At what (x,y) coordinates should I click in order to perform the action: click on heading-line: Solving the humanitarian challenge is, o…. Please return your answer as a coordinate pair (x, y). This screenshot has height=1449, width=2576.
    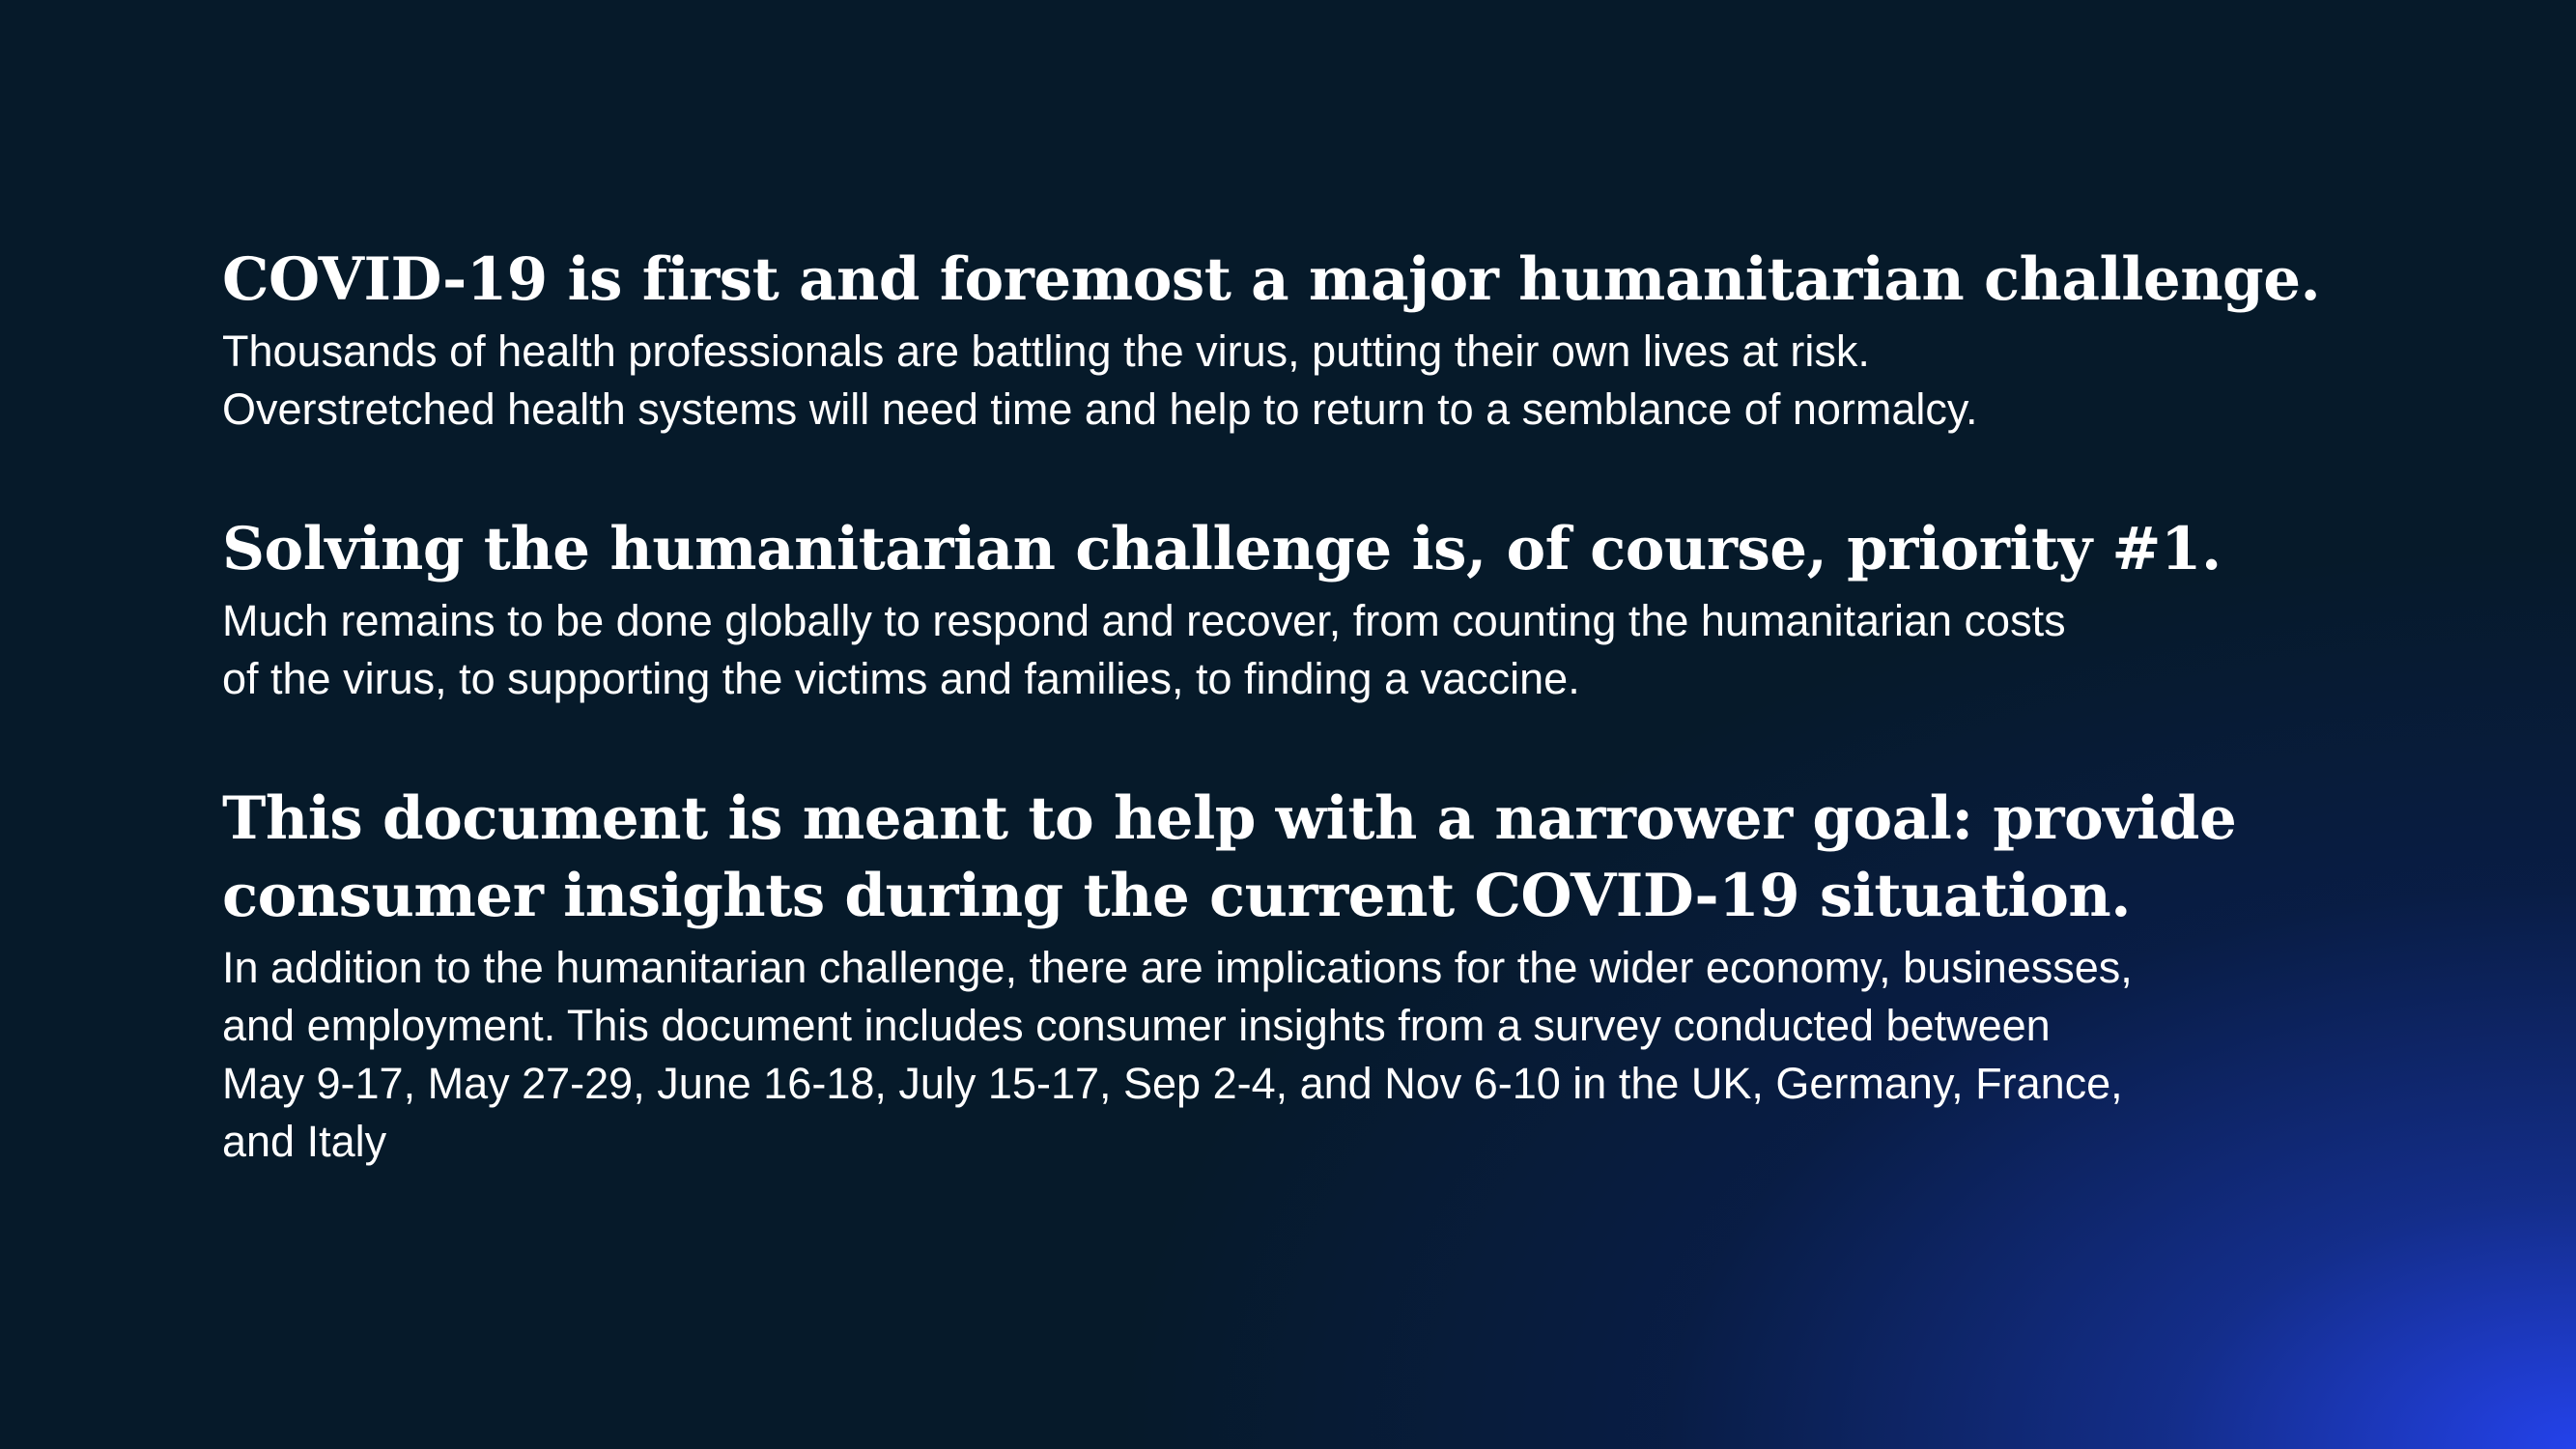
    Looking at the image, I should click on (1222, 549).